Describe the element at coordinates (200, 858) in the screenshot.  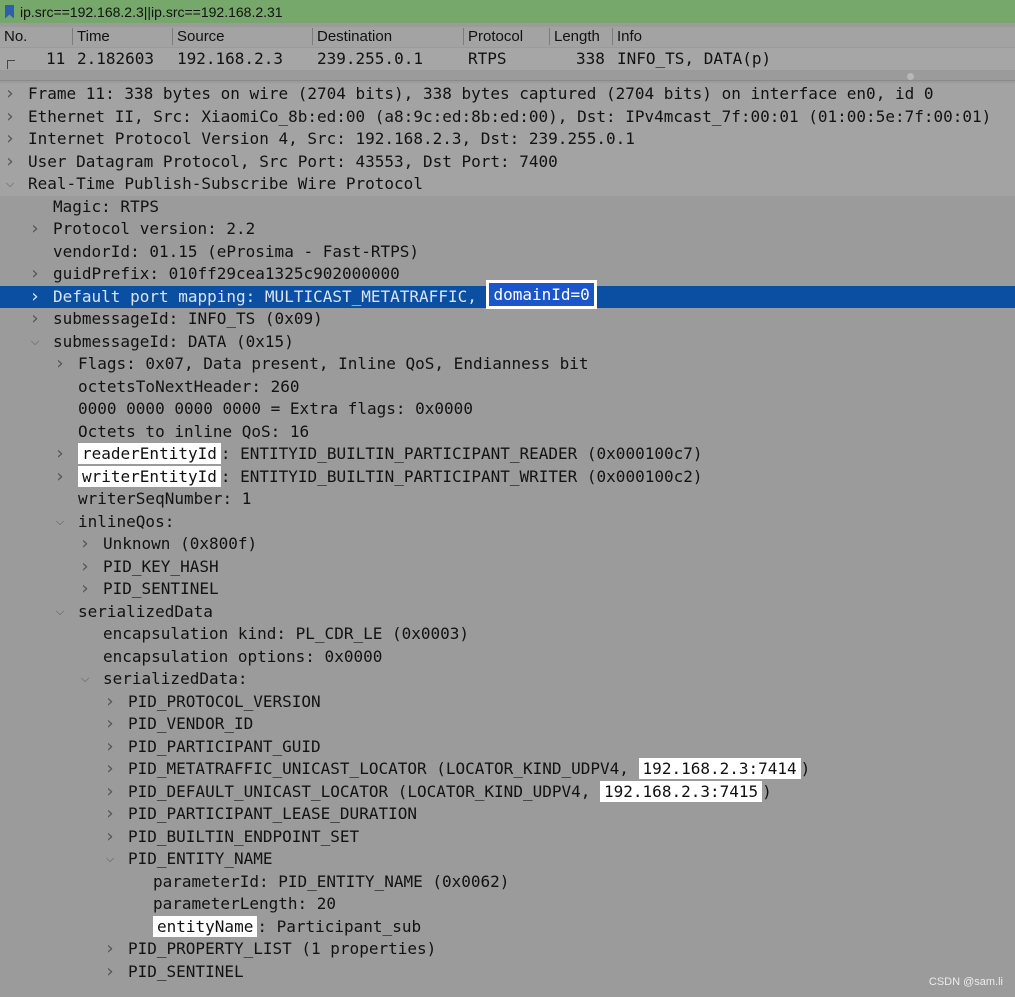
I see `tree-text: PID_ENTITY_NAME` at that location.